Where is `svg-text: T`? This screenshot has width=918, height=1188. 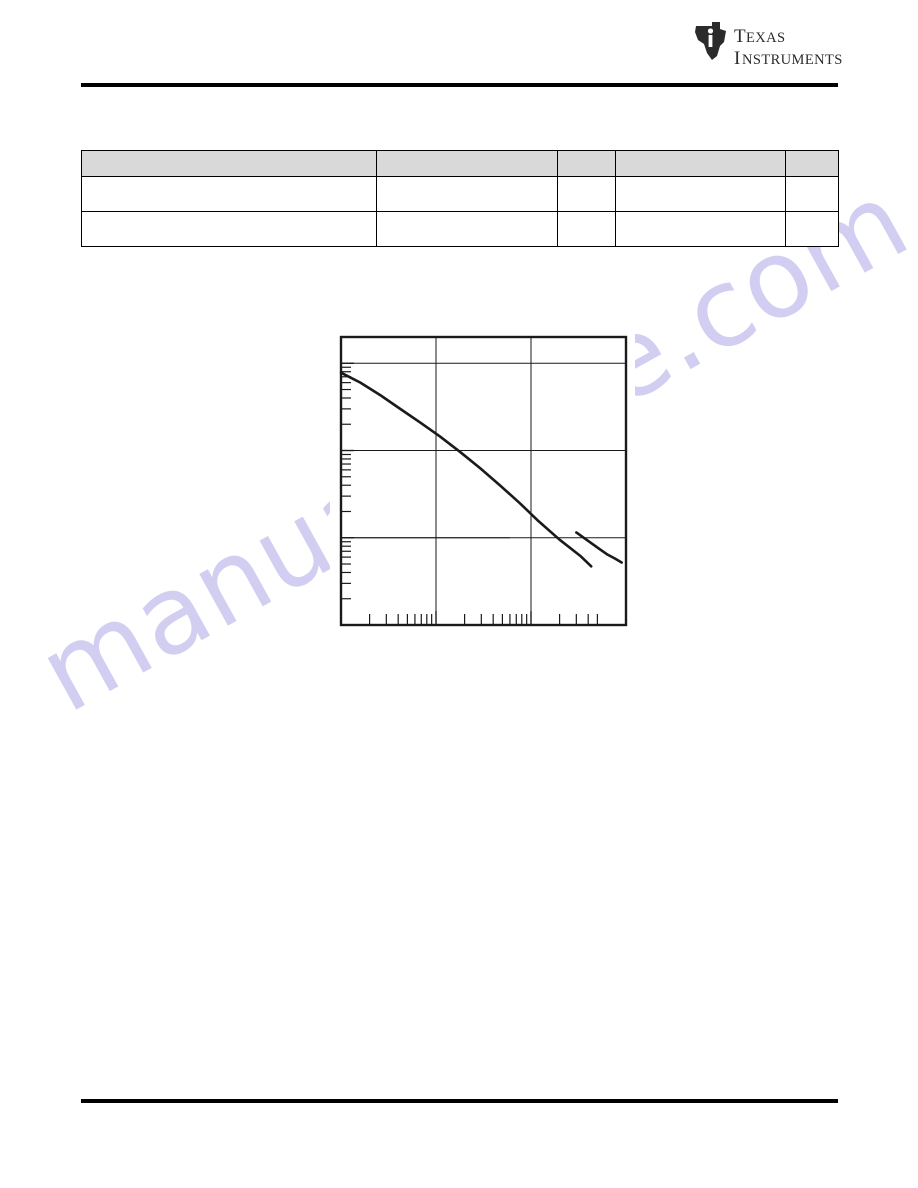
svg-text: T is located at coordinates (740, 36).